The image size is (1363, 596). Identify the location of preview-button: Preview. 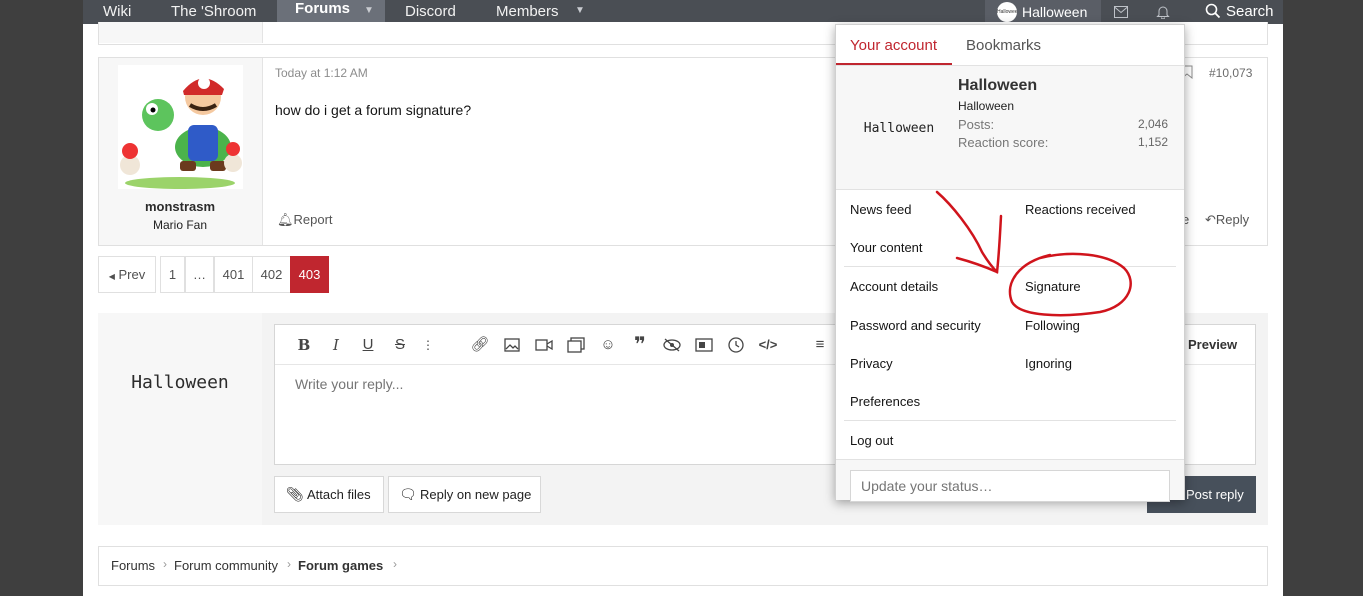
(1212, 344).